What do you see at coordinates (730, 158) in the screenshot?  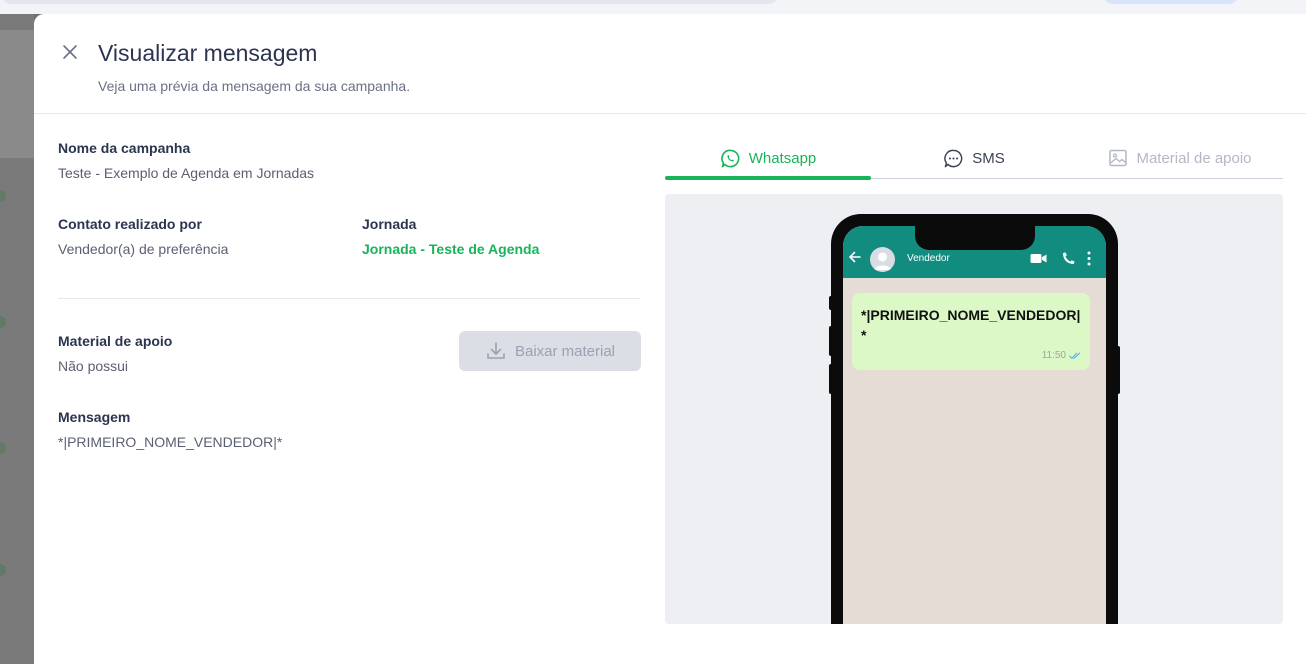 I see `whatsapp-icon` at bounding box center [730, 158].